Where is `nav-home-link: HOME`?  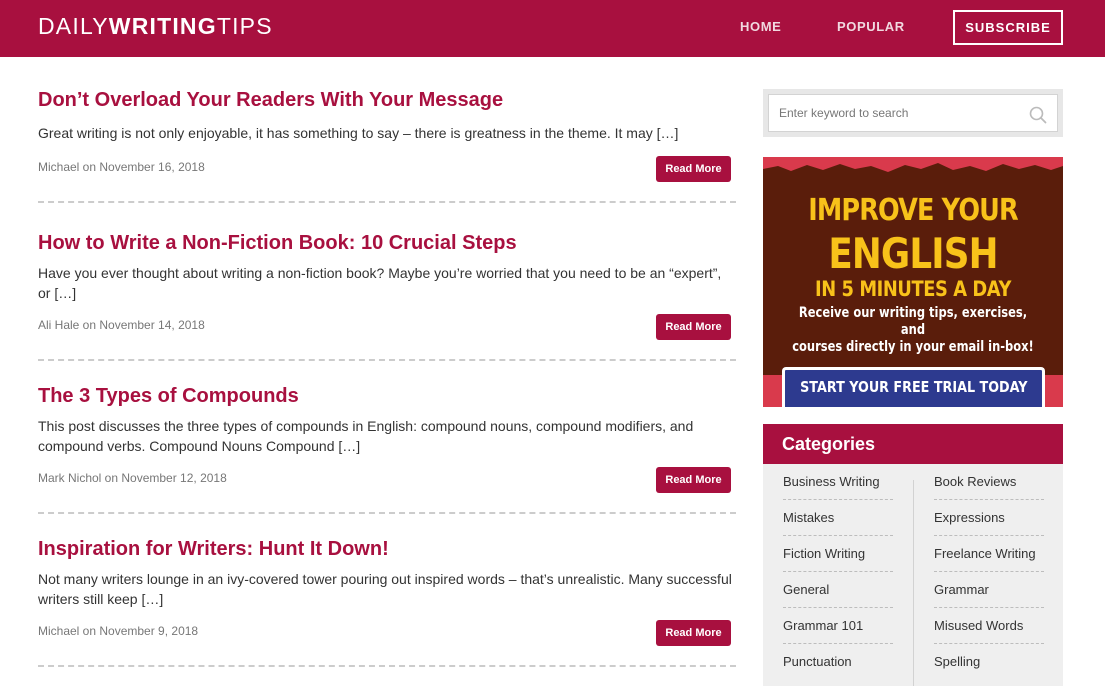 nav-home-link: HOME is located at coordinates (760, 26).